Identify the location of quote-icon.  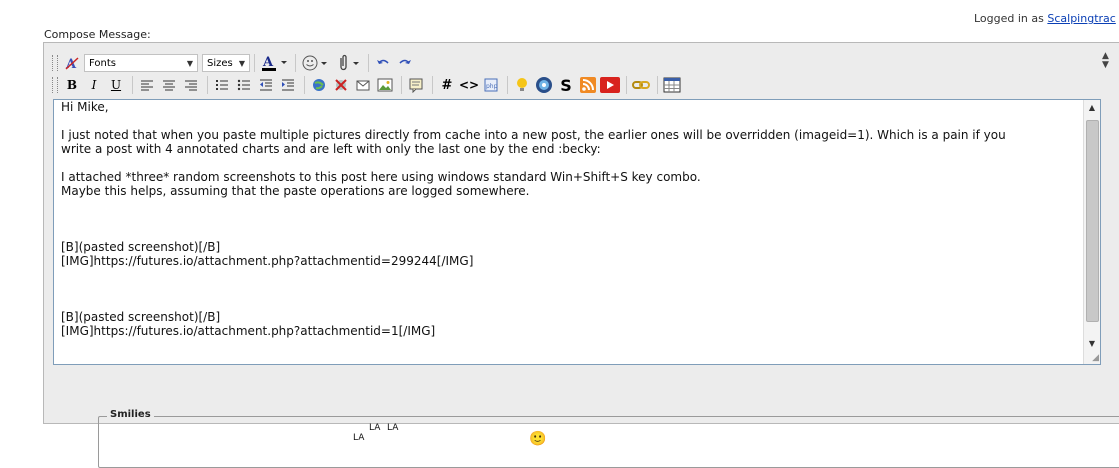
(416, 85).